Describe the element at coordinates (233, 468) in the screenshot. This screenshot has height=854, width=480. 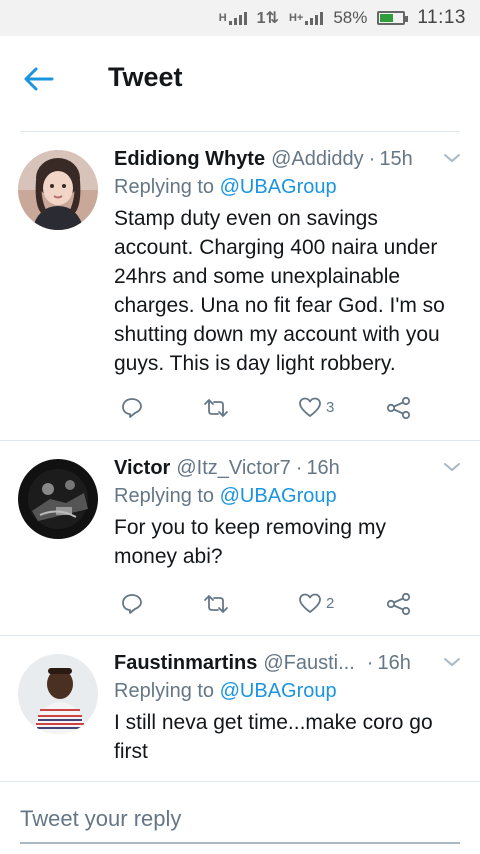
I see `author-handle: @Itz_Victor7` at that location.